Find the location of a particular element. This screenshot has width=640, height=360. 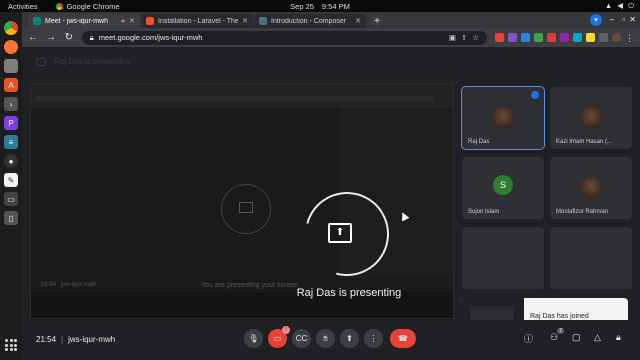

more-options-button: ⋮ is located at coordinates (373, 338).